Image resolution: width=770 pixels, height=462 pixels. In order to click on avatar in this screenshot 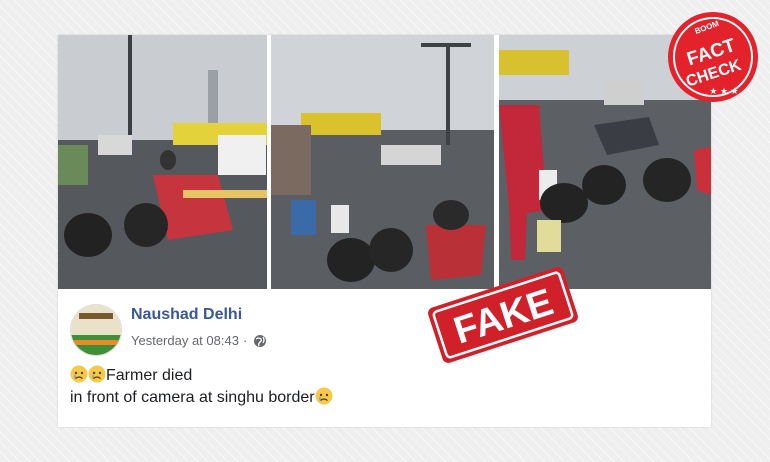, I will do `click(96, 330)`.